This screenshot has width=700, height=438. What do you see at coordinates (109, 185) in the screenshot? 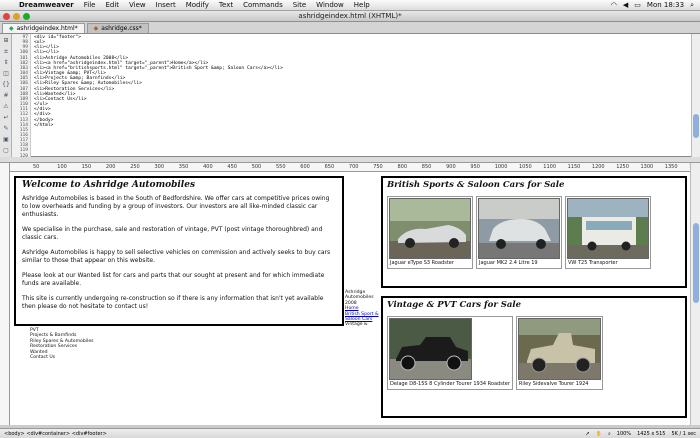
I see `welcome-title: Welcome to Ashridge Automobiles` at bounding box center [109, 185].